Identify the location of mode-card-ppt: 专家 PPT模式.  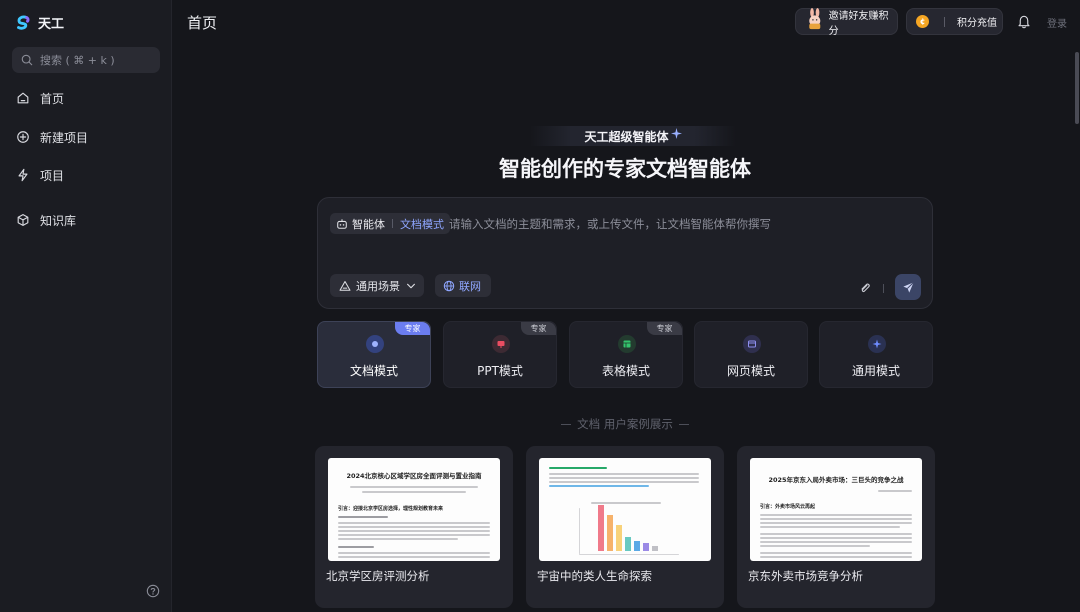
(500, 354).